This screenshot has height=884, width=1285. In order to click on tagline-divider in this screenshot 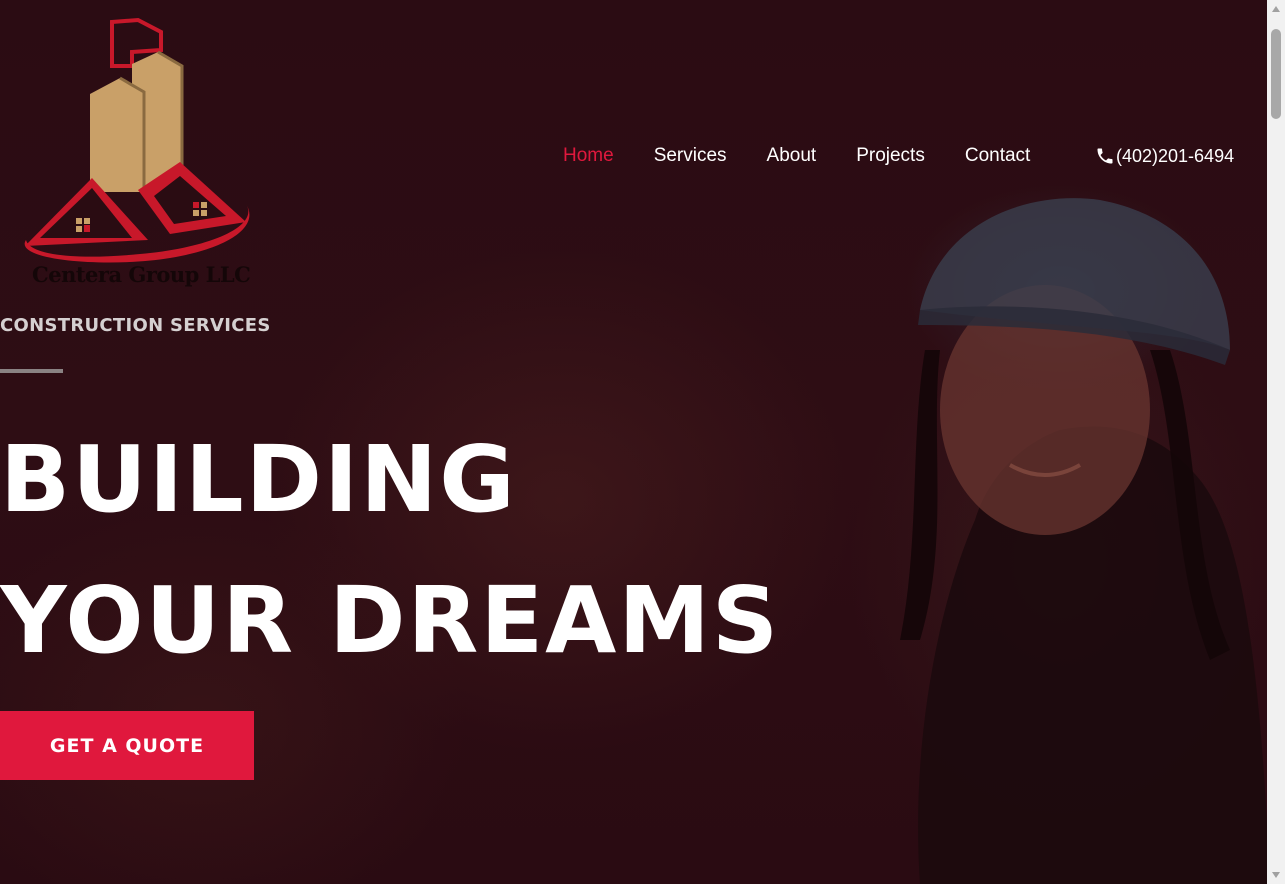, I will do `click(31, 371)`.